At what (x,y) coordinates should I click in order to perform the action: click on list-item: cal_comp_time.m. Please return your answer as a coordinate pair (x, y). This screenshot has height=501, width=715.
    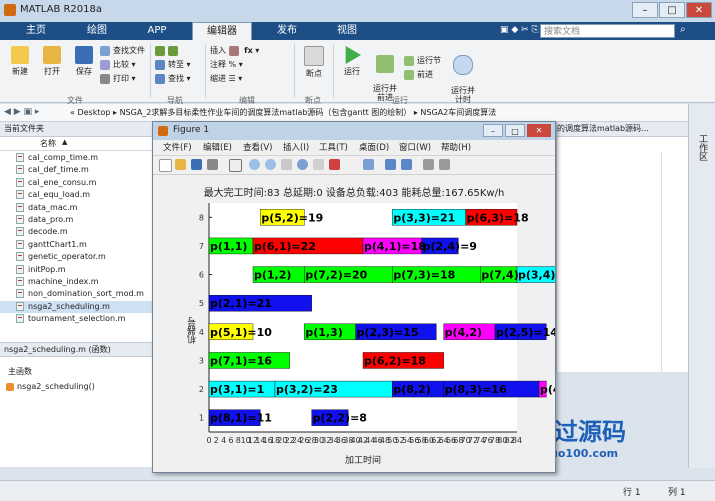
    Looking at the image, I should click on (76, 158).